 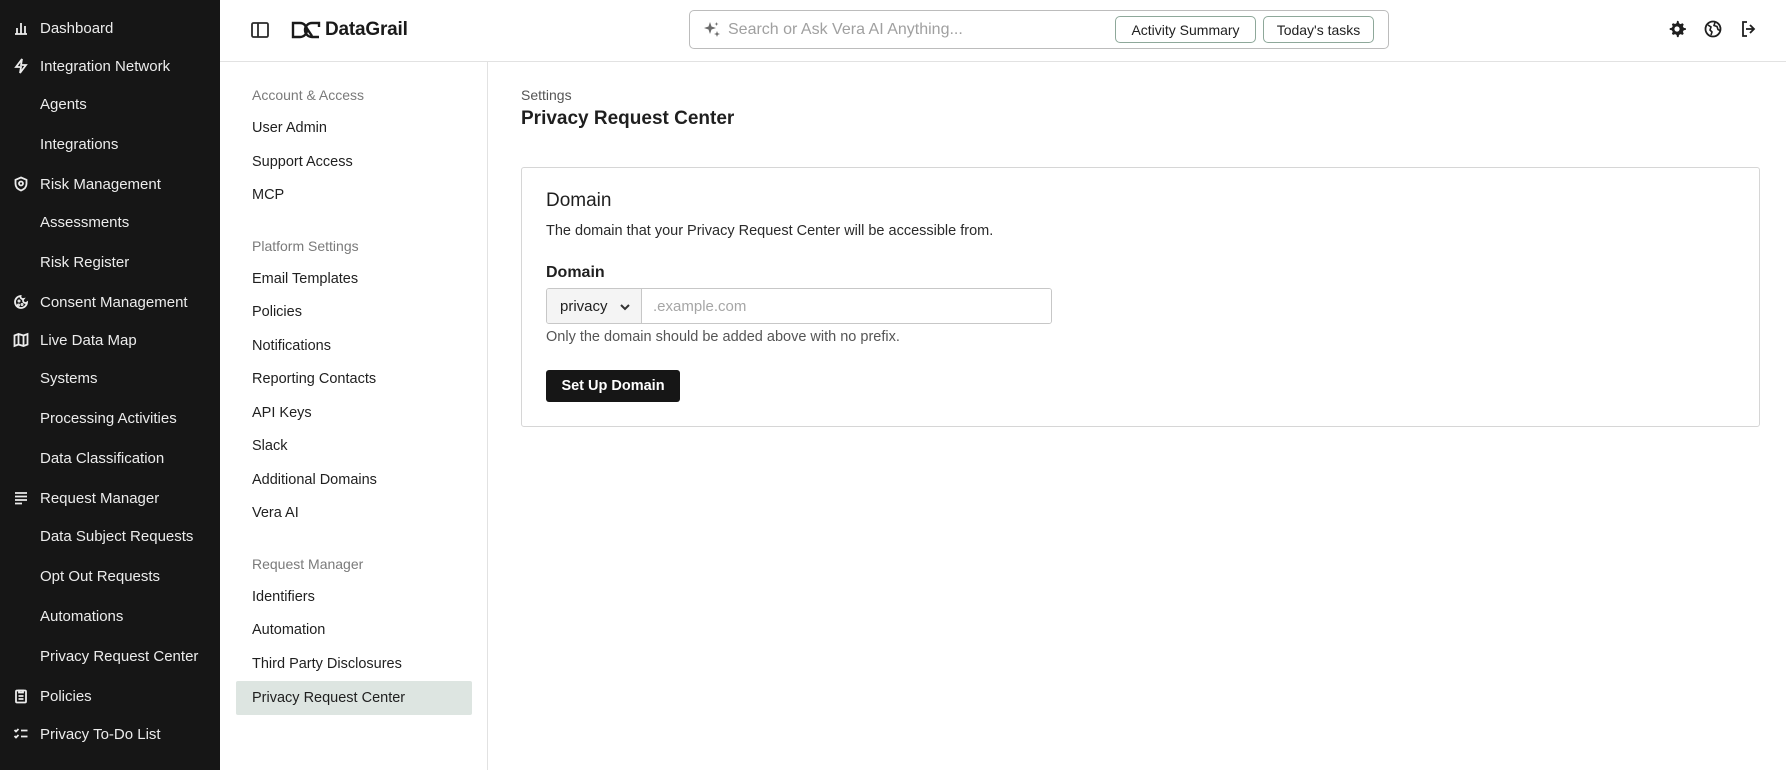 What do you see at coordinates (354, 480) in the screenshot?
I see `settings-item-additional-domains: Additional Domains` at bounding box center [354, 480].